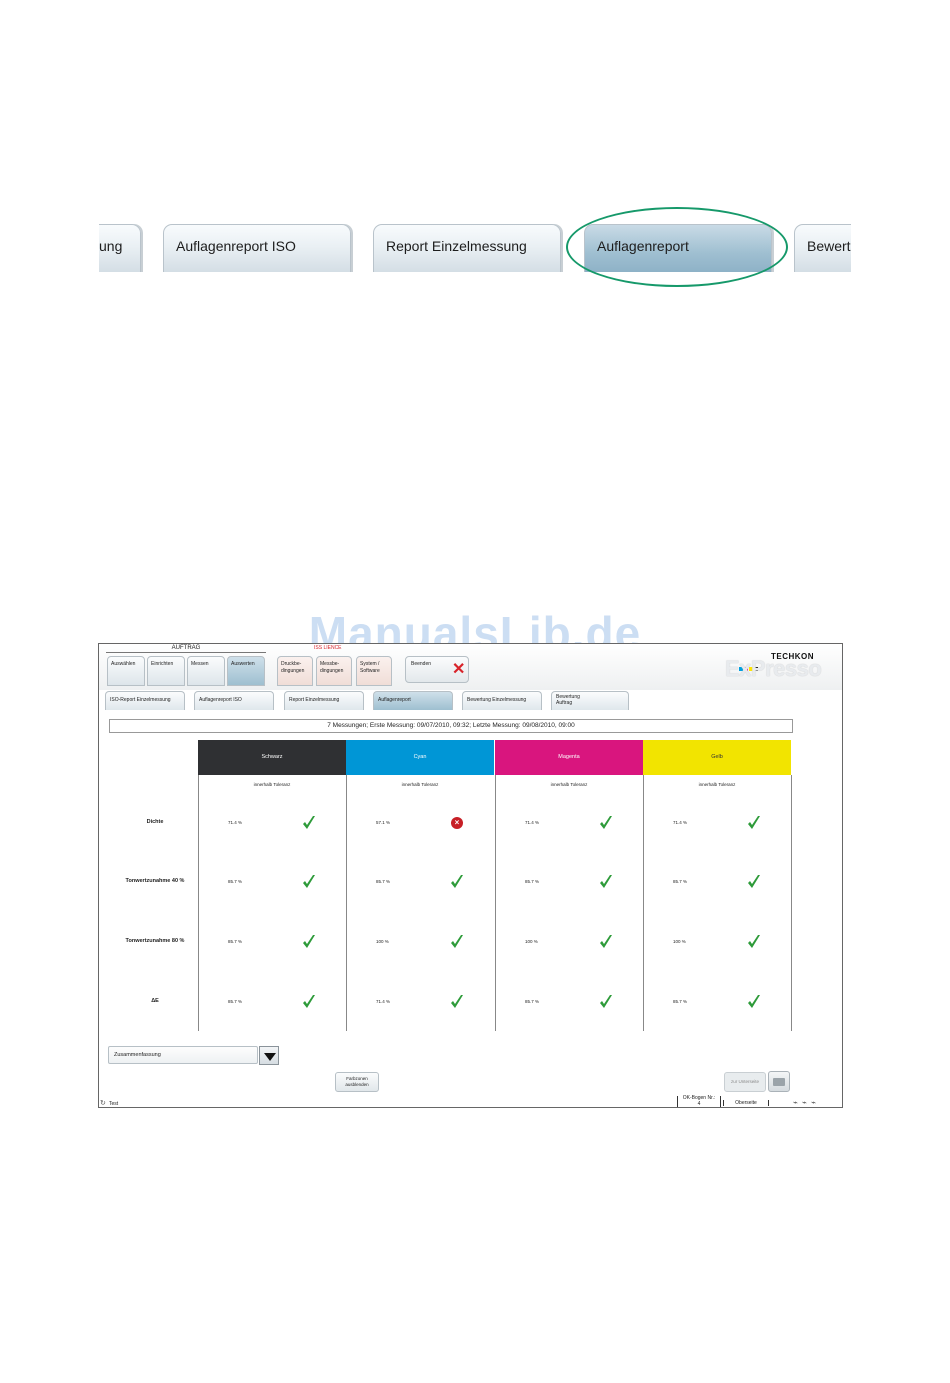  What do you see at coordinates (421, 664) in the screenshot?
I see `exit-label: Beenden` at bounding box center [421, 664].